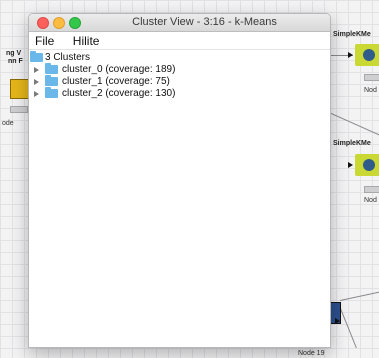 This screenshot has height=358, width=379. What do you see at coordinates (367, 55) in the screenshot?
I see `node-b-icon` at bounding box center [367, 55].